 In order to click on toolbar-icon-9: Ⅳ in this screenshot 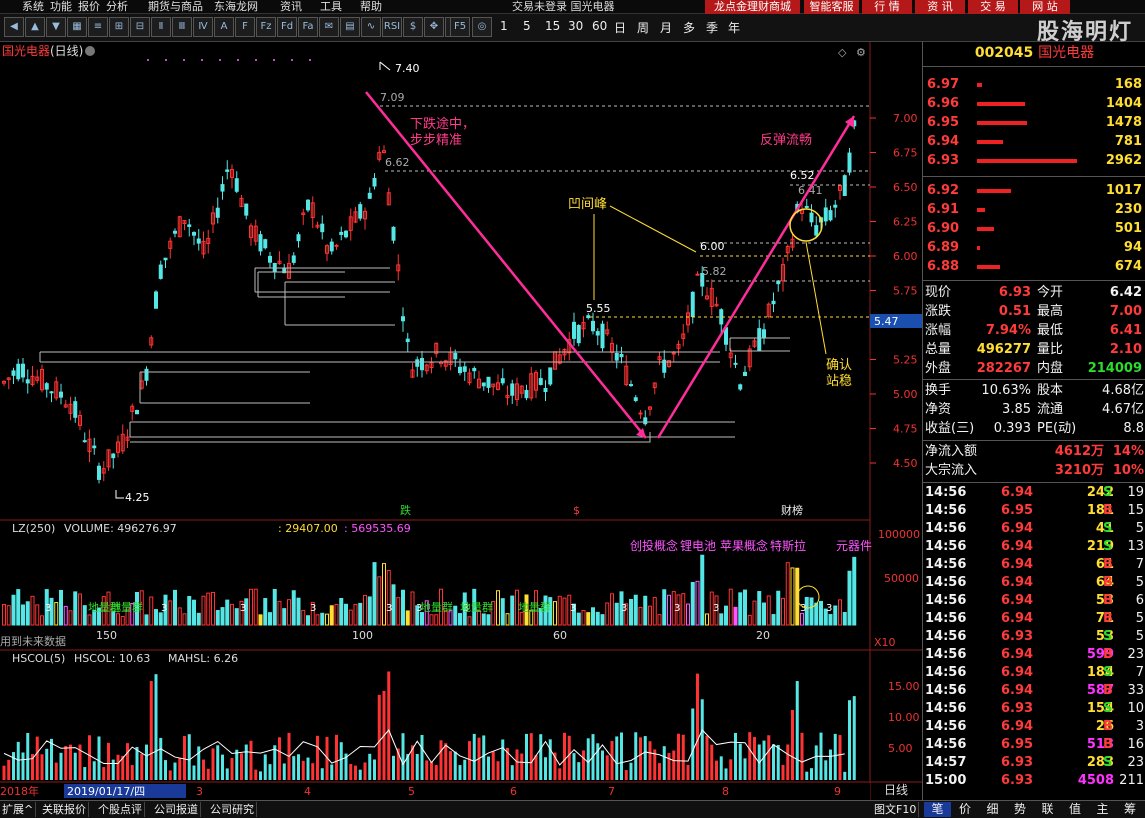, I will do `click(203, 27)`.